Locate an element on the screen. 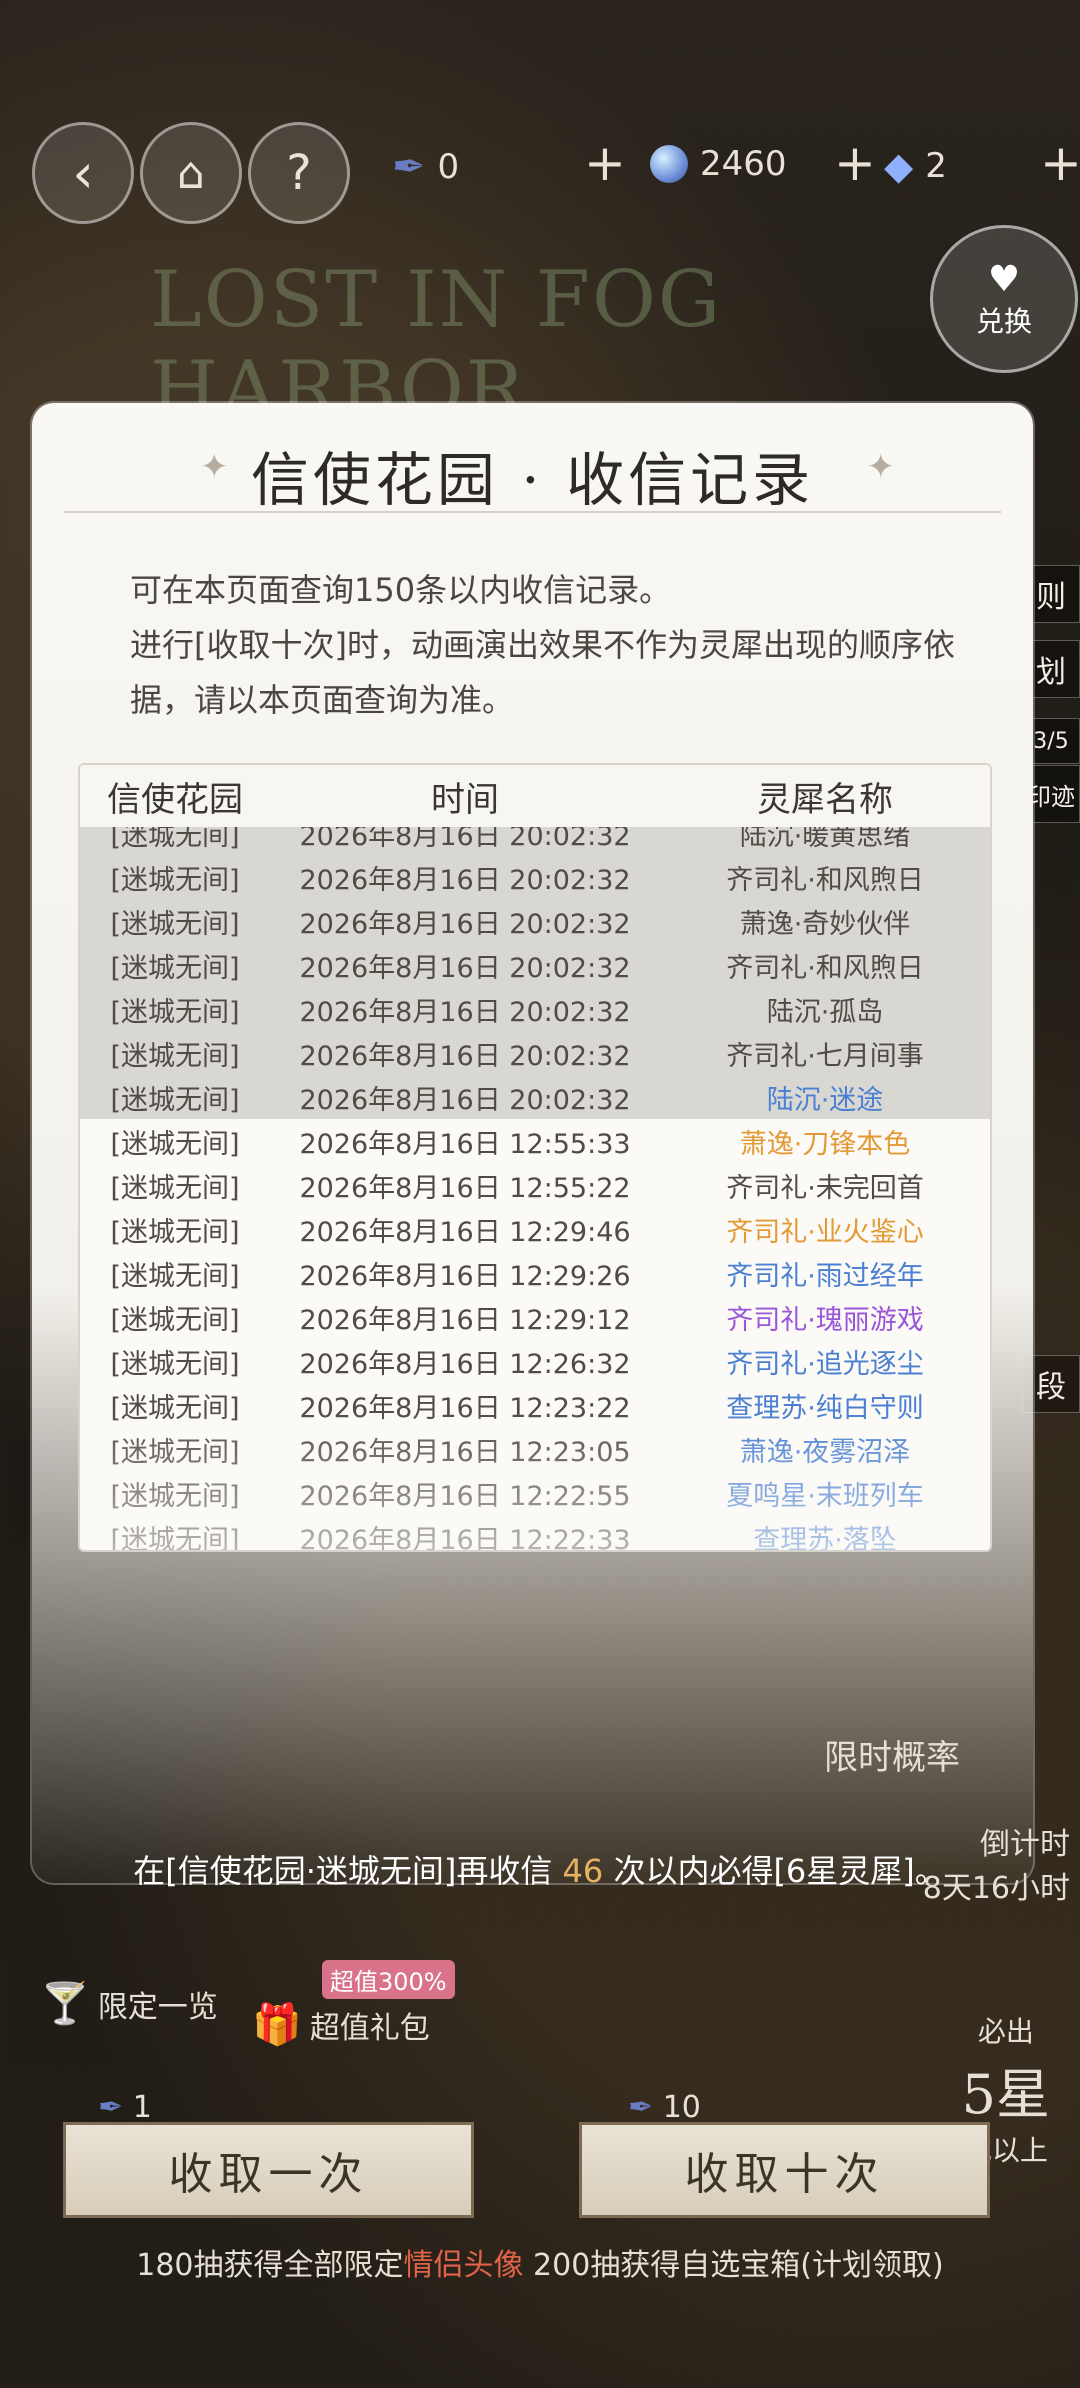 Image resolution: width=1080 pixels, height=2388 pixels. row-name: 夏鸣星·末班列车 is located at coordinates (825, 1496).